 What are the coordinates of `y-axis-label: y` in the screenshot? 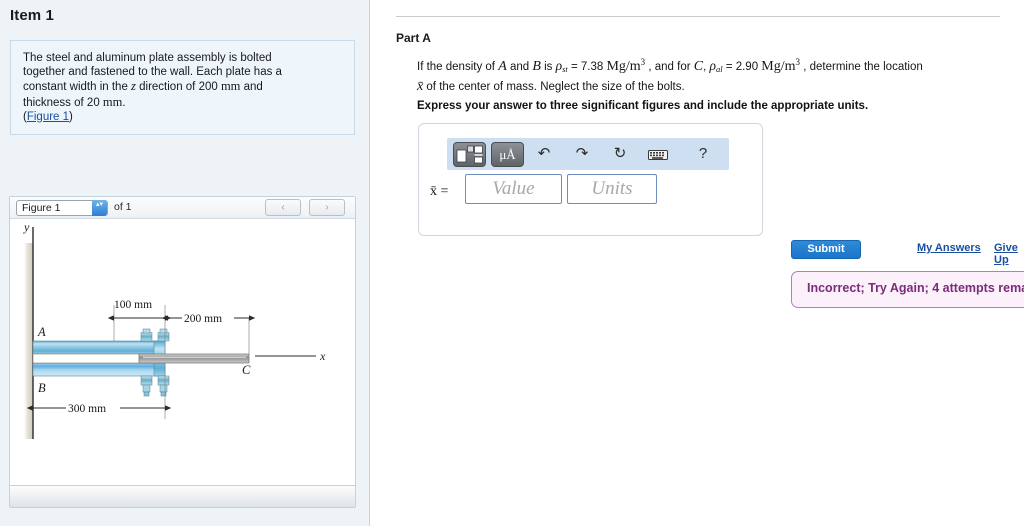 It's located at (26, 227).